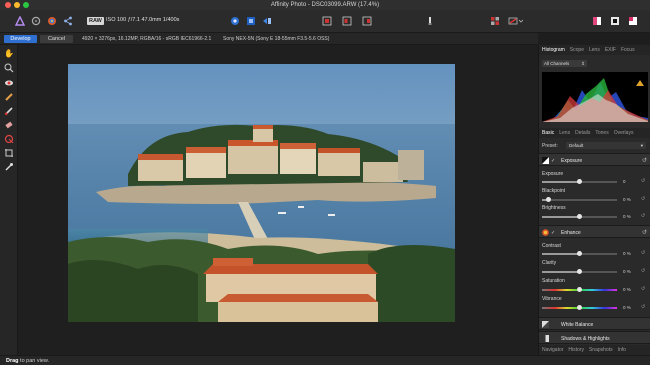 The width and height of the screenshot is (650, 365). Describe the element at coordinates (9, 68) in the screenshot. I see `zoom-tool-icon` at that location.